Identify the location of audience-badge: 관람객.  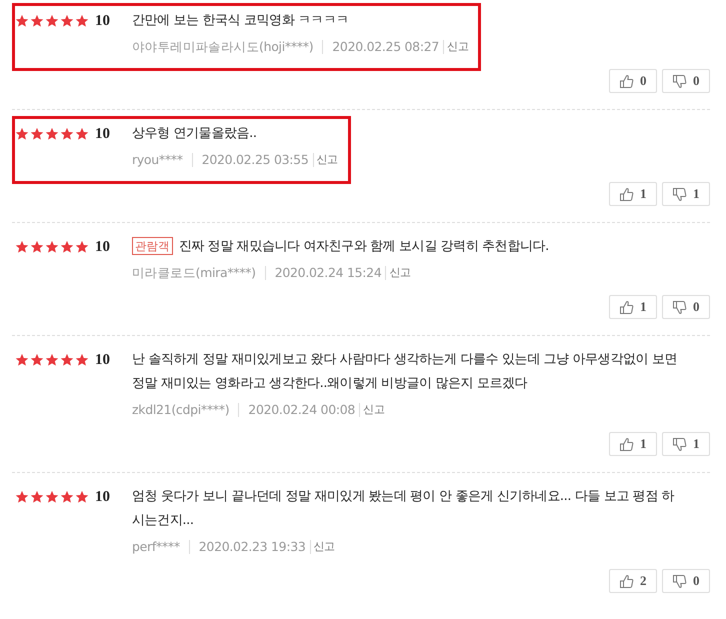
(152, 246).